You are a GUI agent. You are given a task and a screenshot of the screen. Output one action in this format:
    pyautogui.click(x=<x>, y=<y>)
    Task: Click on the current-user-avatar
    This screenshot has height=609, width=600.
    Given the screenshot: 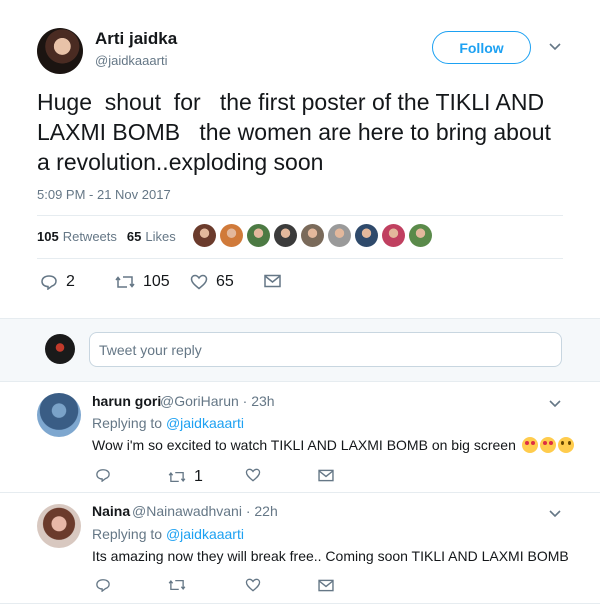 What is the action you would take?
    pyautogui.click(x=60, y=349)
    